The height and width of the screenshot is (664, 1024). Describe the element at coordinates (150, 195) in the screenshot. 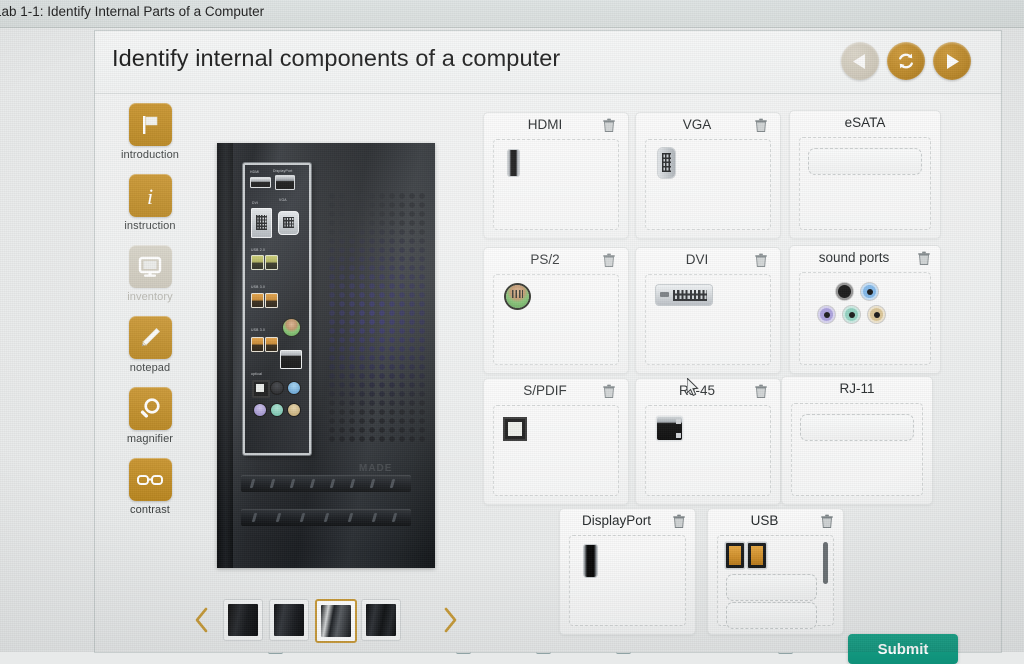

I see `info-icon: i` at that location.